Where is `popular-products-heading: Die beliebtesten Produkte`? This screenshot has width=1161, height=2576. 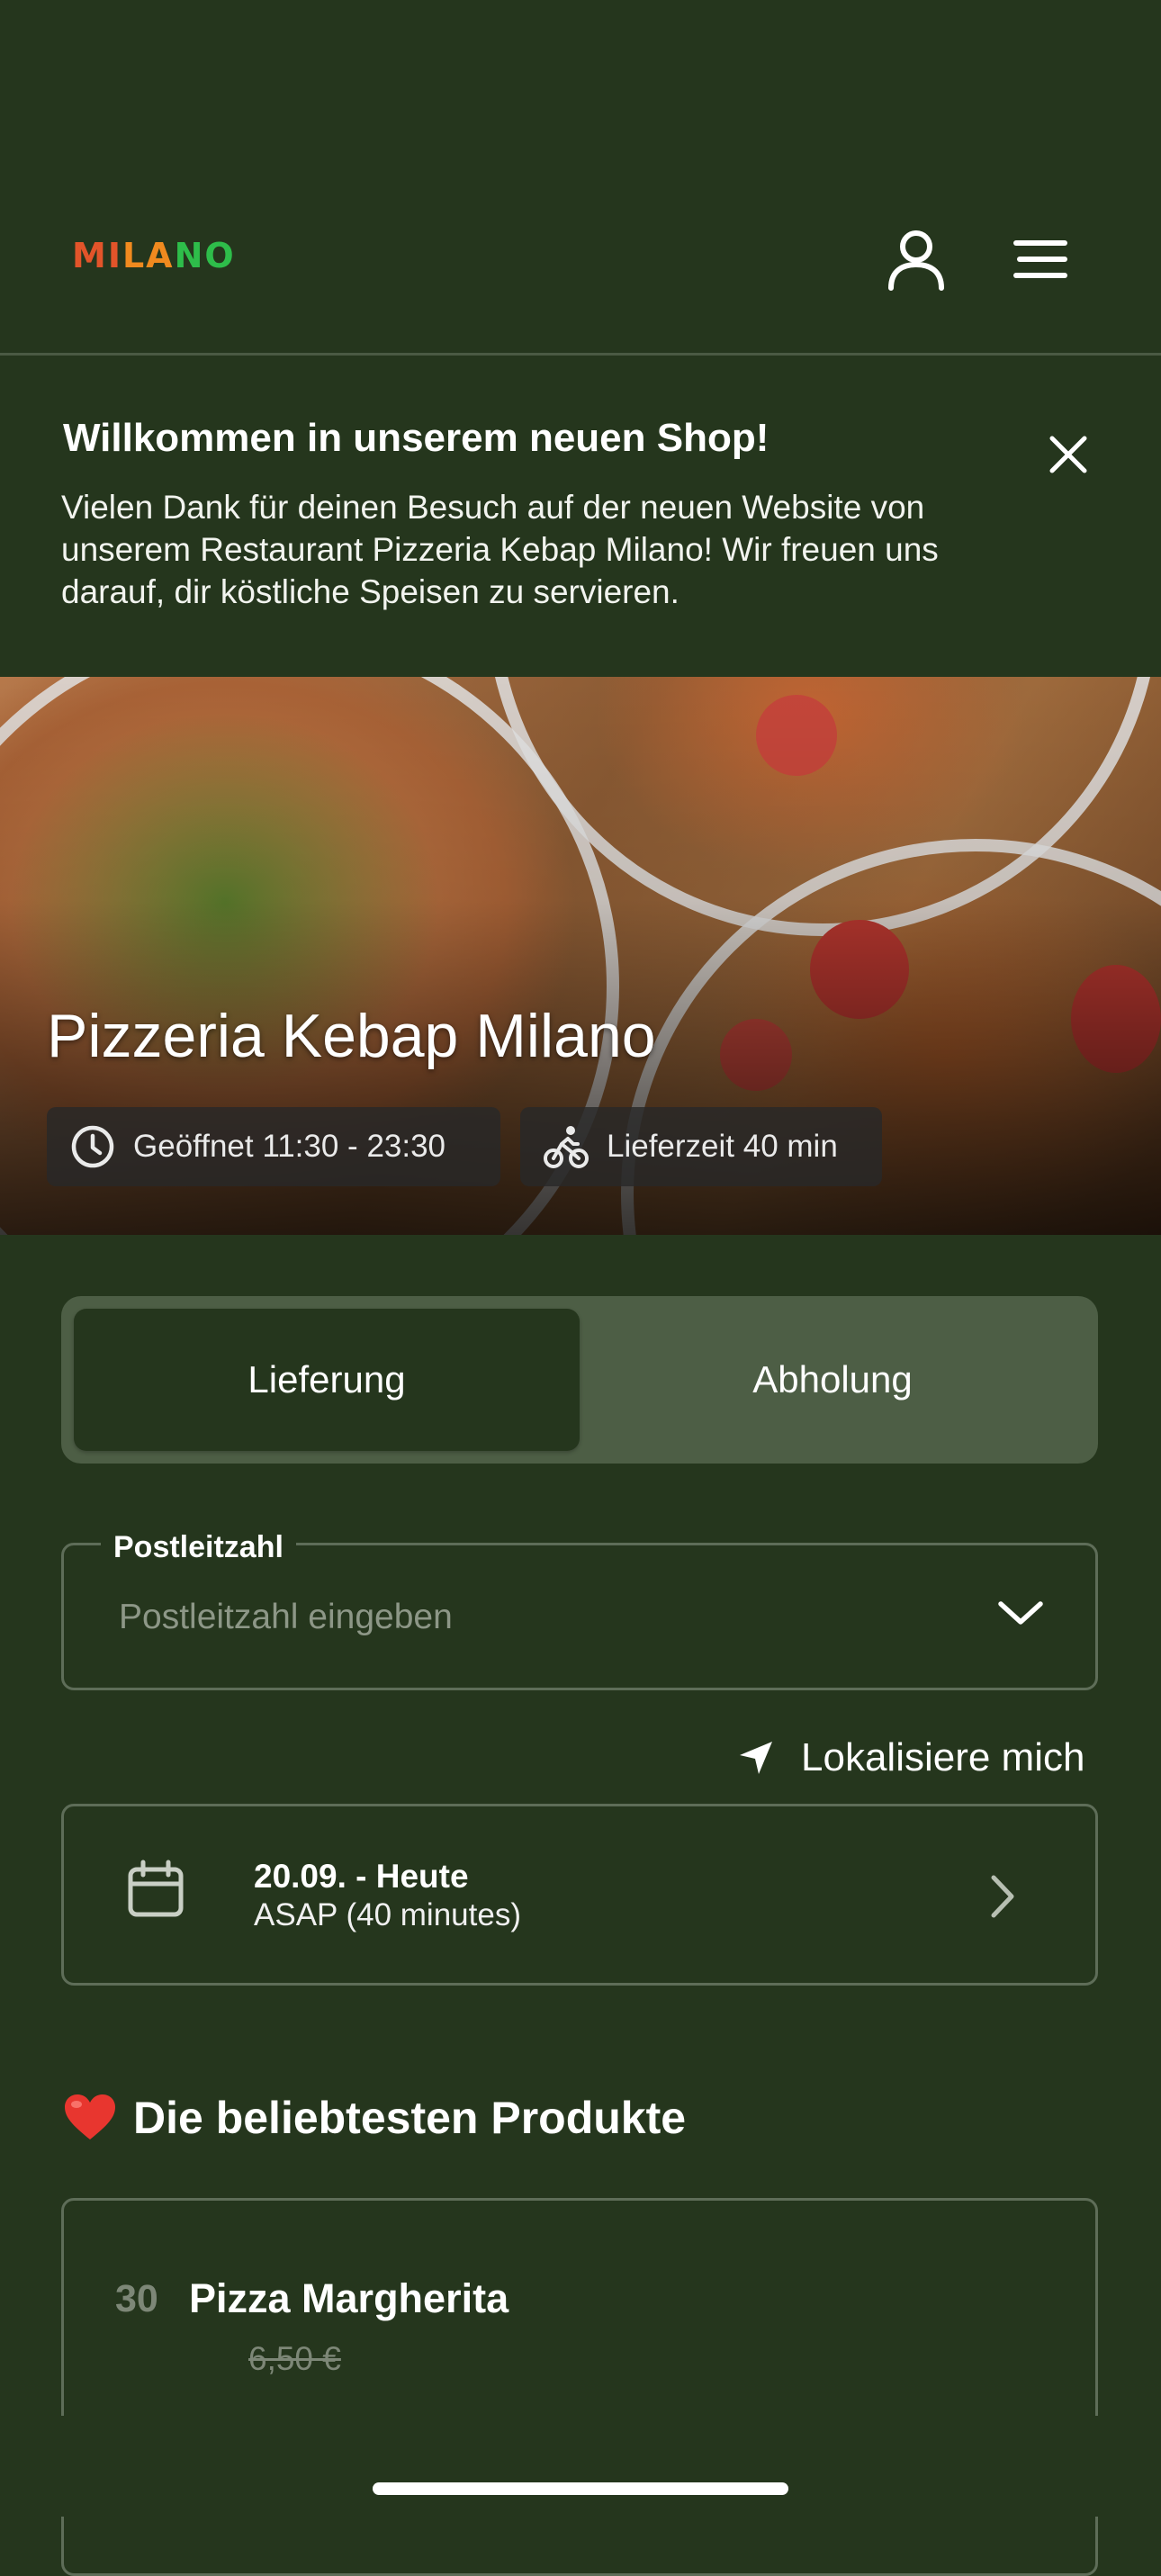
popular-products-heading: Die beliebtesten Produkte is located at coordinates (375, 2118).